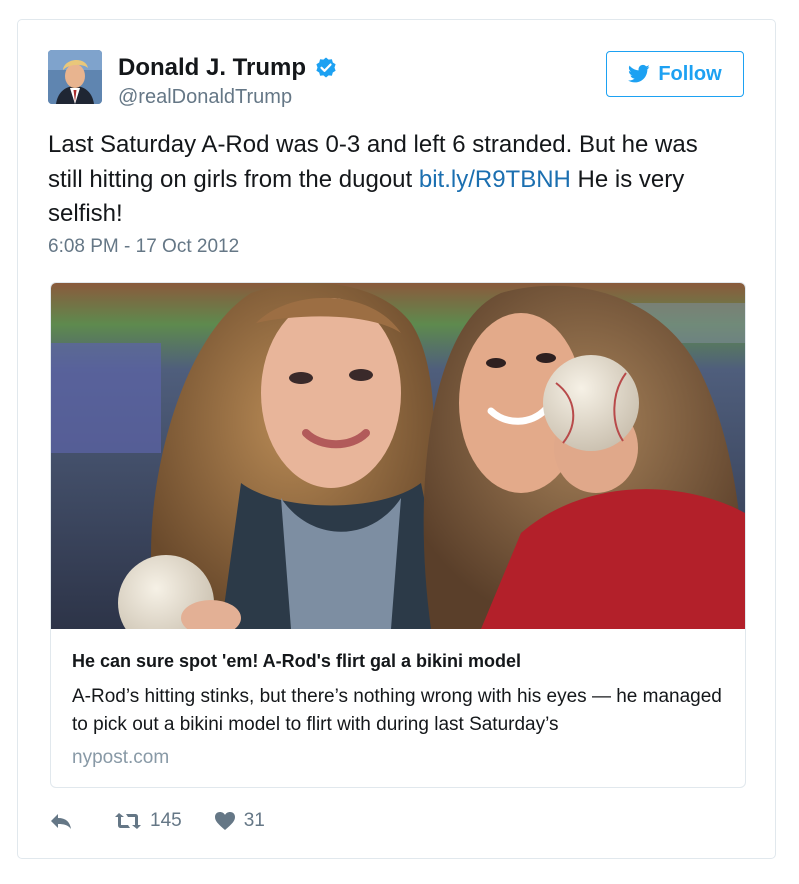 This screenshot has height=884, width=799. What do you see at coordinates (254, 820) in the screenshot?
I see `like-count: 31` at bounding box center [254, 820].